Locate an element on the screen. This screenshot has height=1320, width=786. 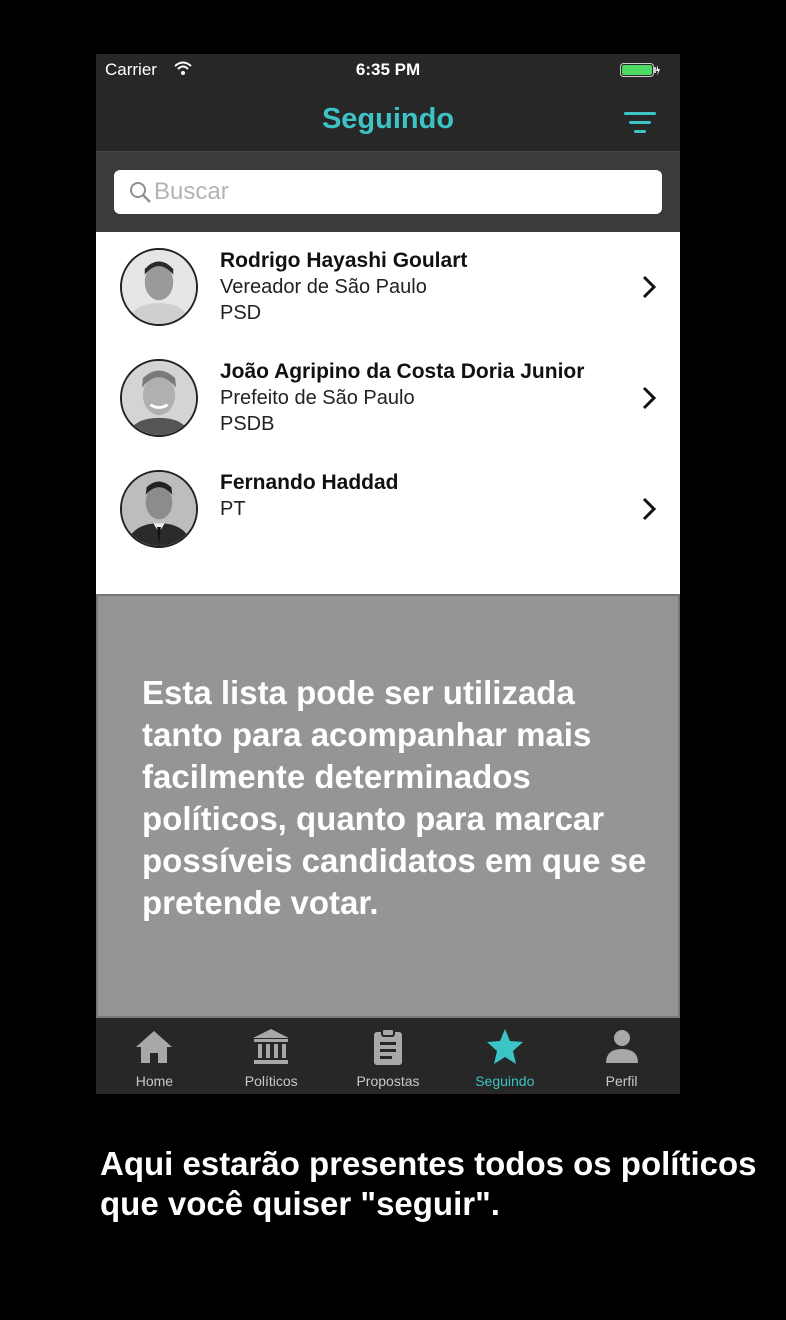
tab-perfil: Perfil is located at coordinates (621, 1056).